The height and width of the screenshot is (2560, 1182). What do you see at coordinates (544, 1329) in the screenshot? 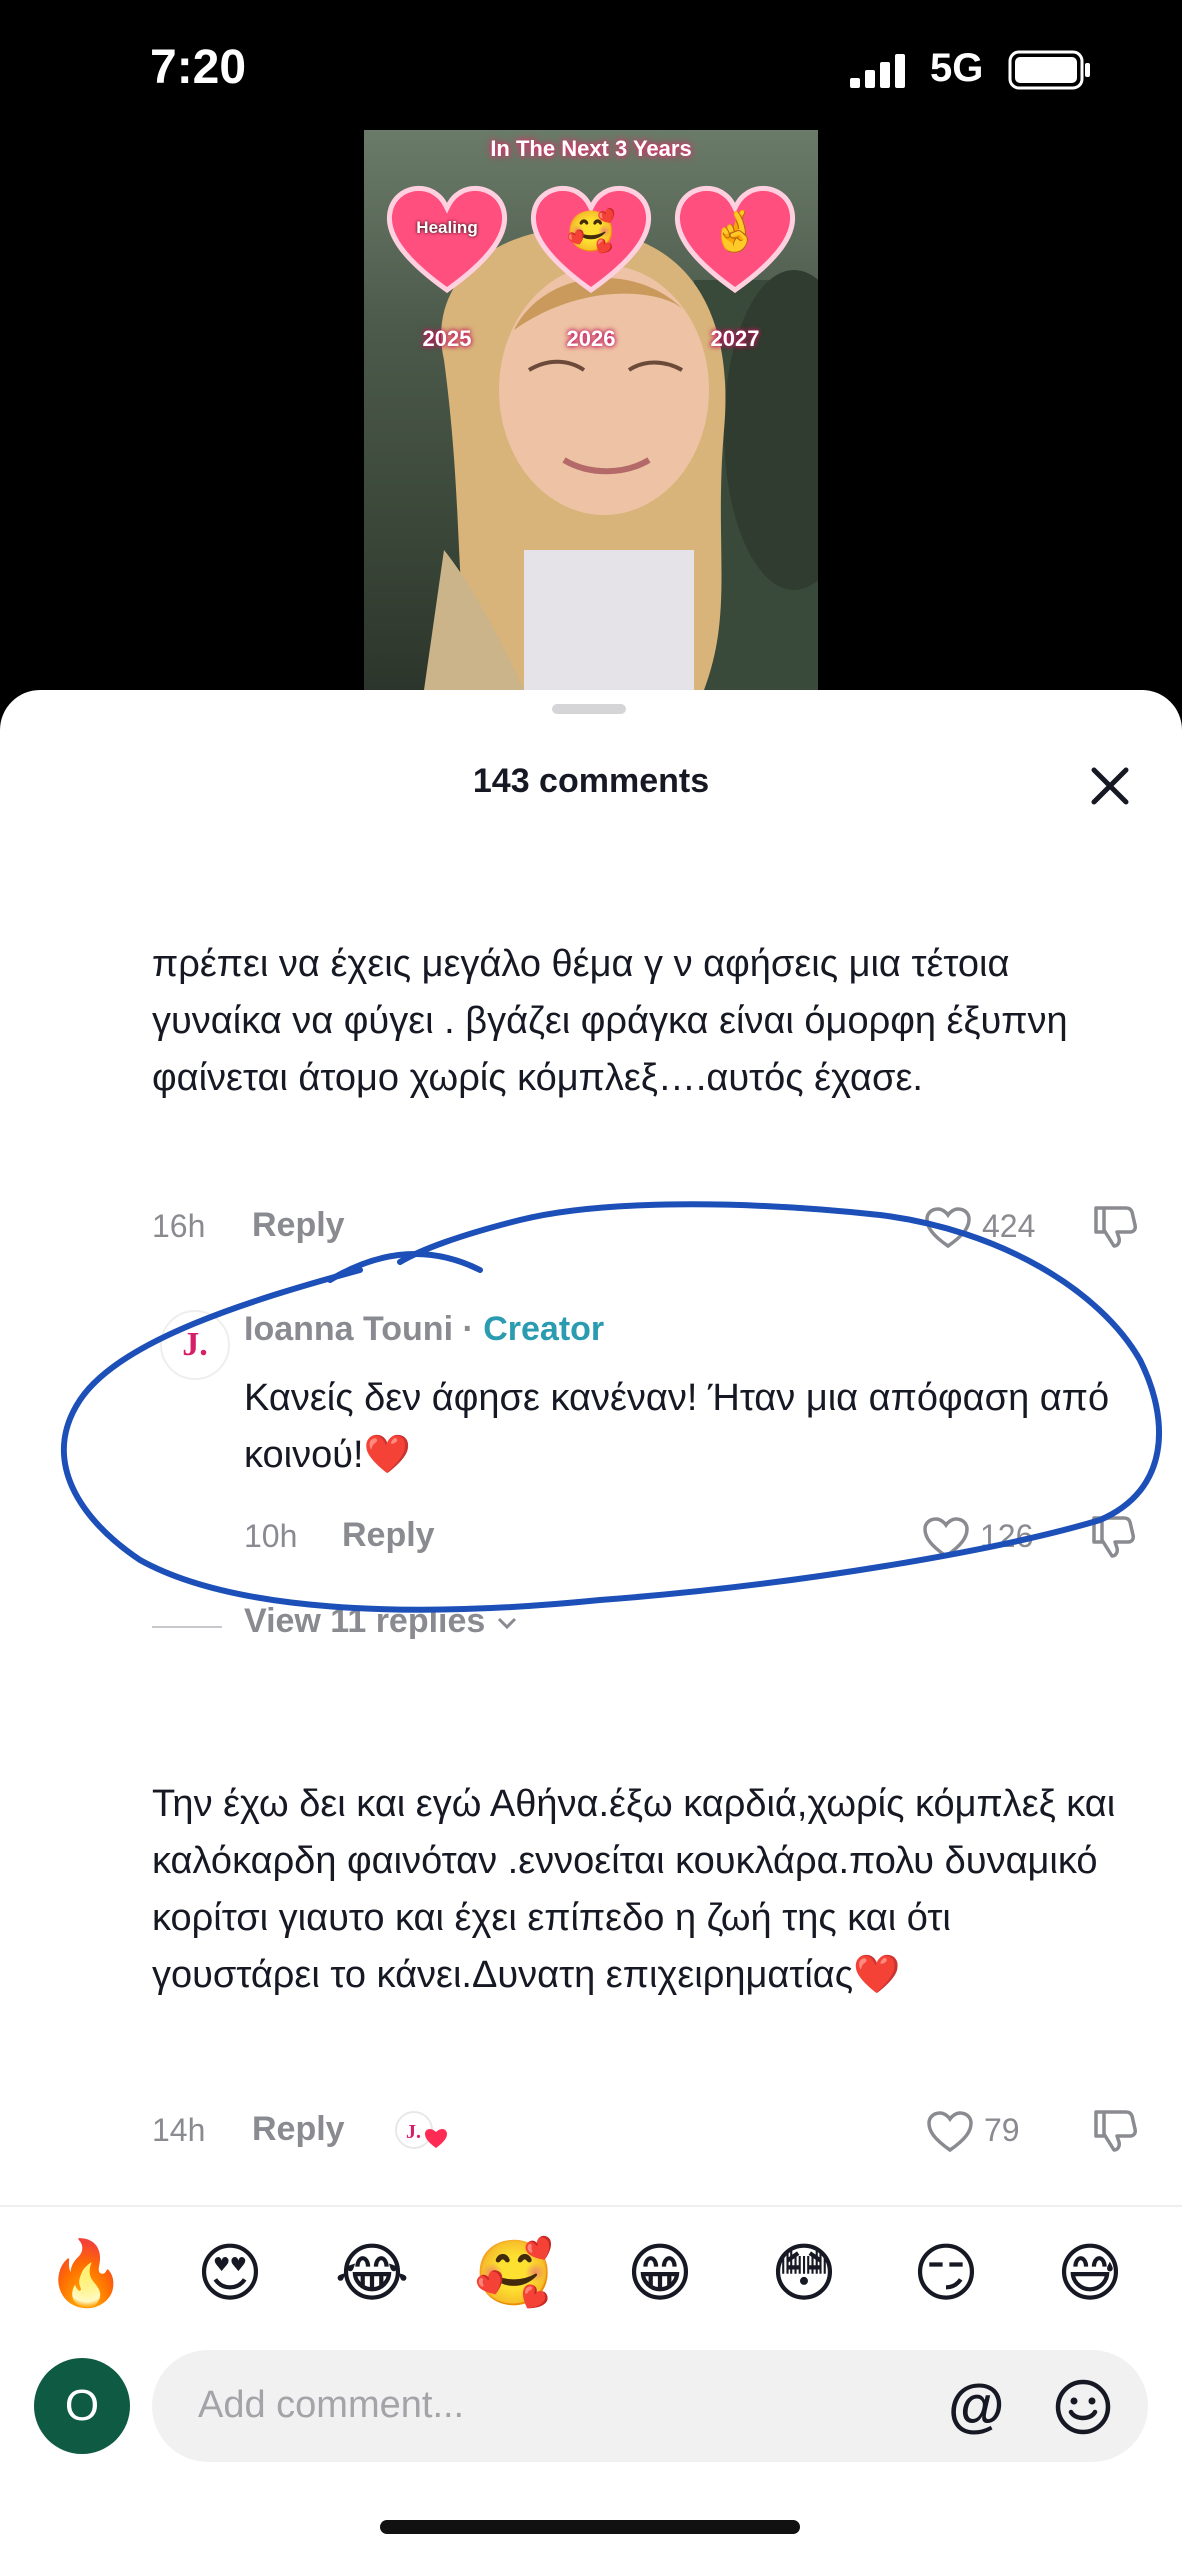
I see `creator-badge: Creator` at bounding box center [544, 1329].